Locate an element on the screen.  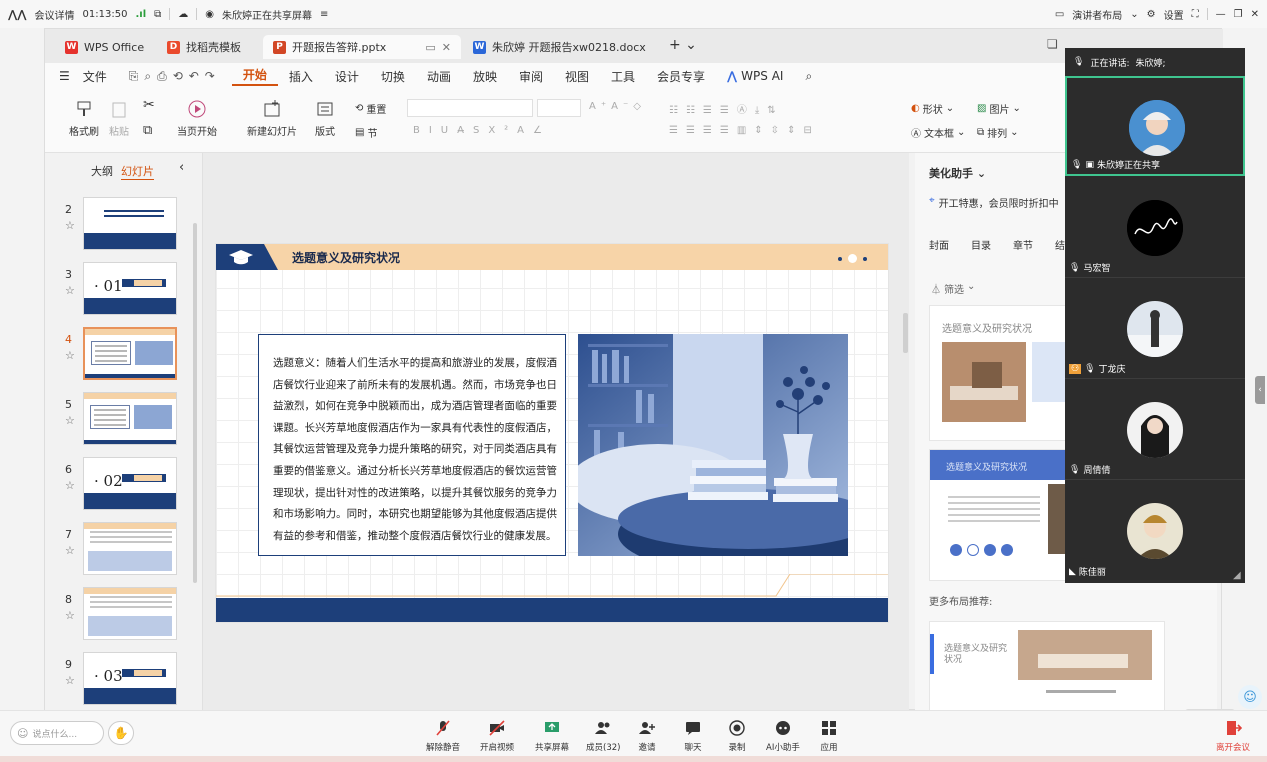
new-tab-icon: + ⌄ is located at coordinates (683, 45).